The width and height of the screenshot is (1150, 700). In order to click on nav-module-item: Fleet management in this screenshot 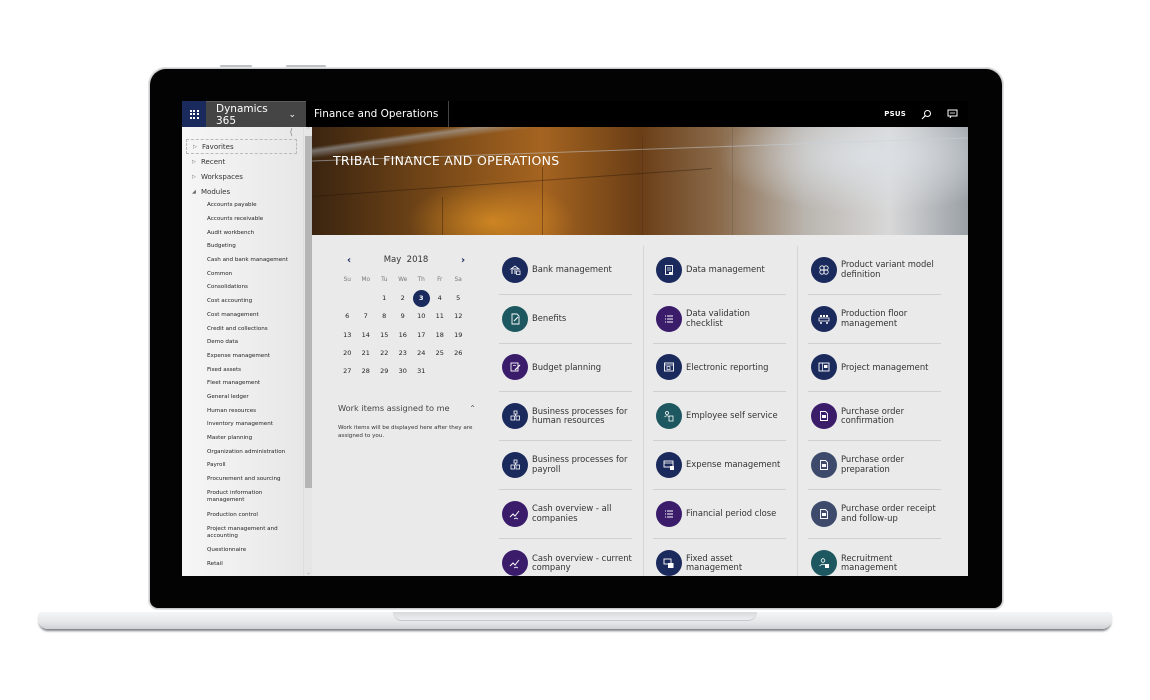, I will do `click(242, 384)`.